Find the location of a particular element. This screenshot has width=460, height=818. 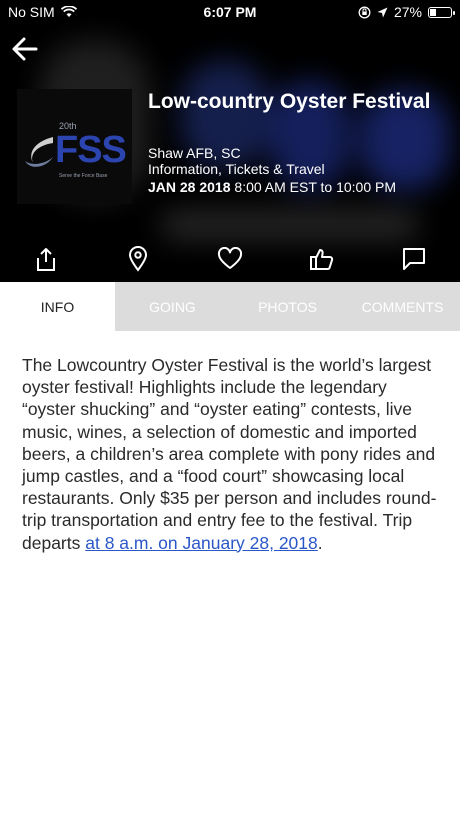

share-button is located at coordinates (46, 259).